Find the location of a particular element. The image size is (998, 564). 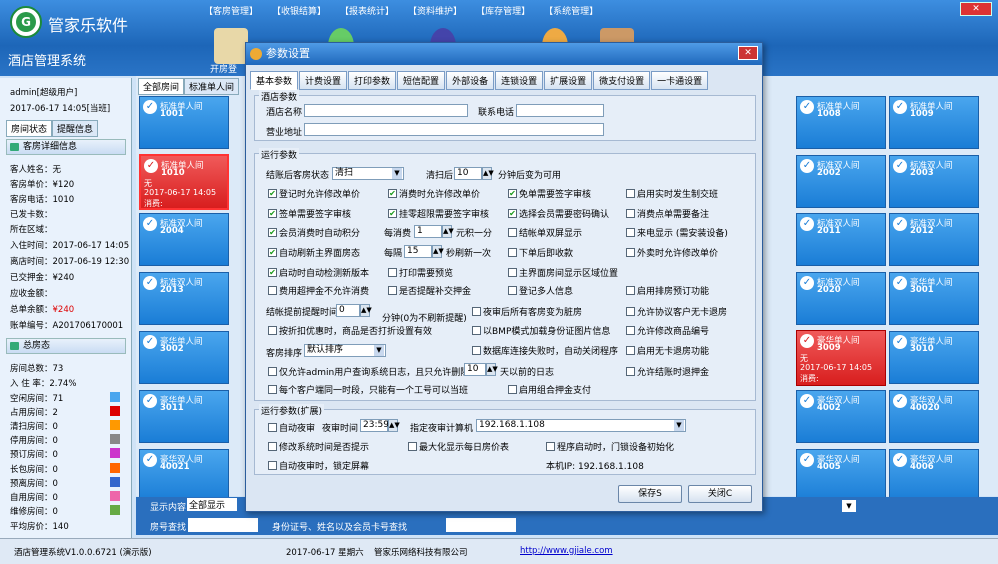

room-sort-select: 默认排序 is located at coordinates (345, 350).